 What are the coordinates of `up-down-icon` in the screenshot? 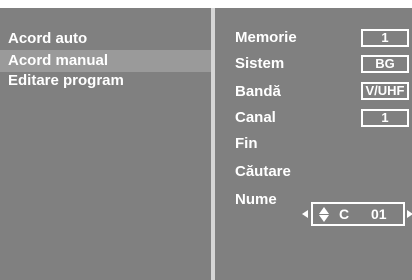 It's located at (324, 215).